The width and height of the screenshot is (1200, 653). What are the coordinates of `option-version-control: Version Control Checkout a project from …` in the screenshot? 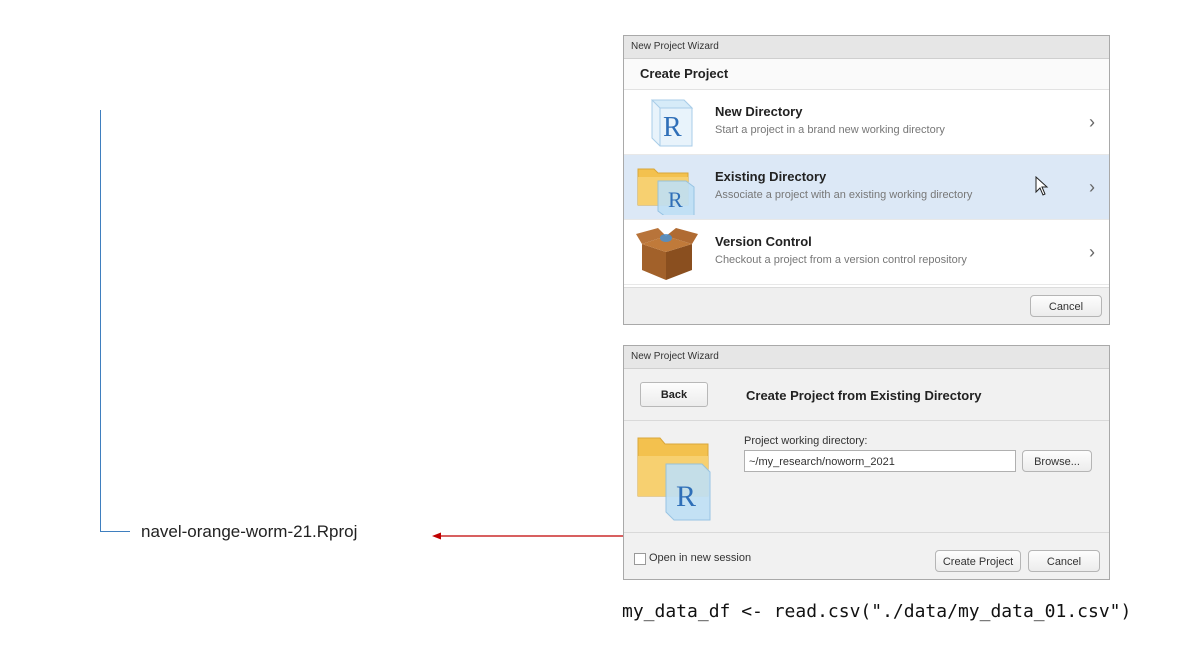 It's located at (866, 252).